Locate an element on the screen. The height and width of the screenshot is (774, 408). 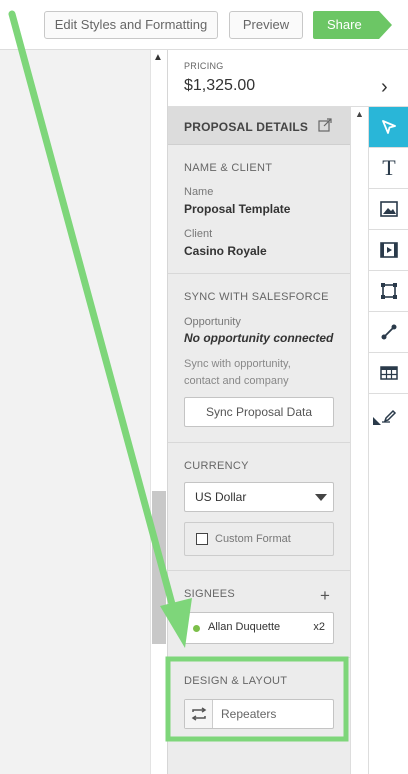
text-icon: T is located at coordinates (389, 167).